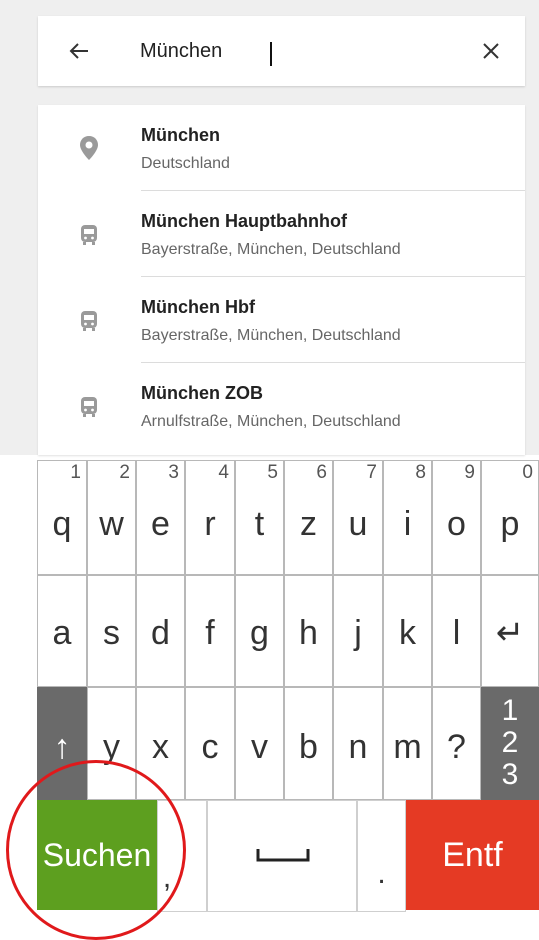 Image resolution: width=539 pixels, height=940 pixels. What do you see at coordinates (308, 631) in the screenshot?
I see `key-h: h` at bounding box center [308, 631].